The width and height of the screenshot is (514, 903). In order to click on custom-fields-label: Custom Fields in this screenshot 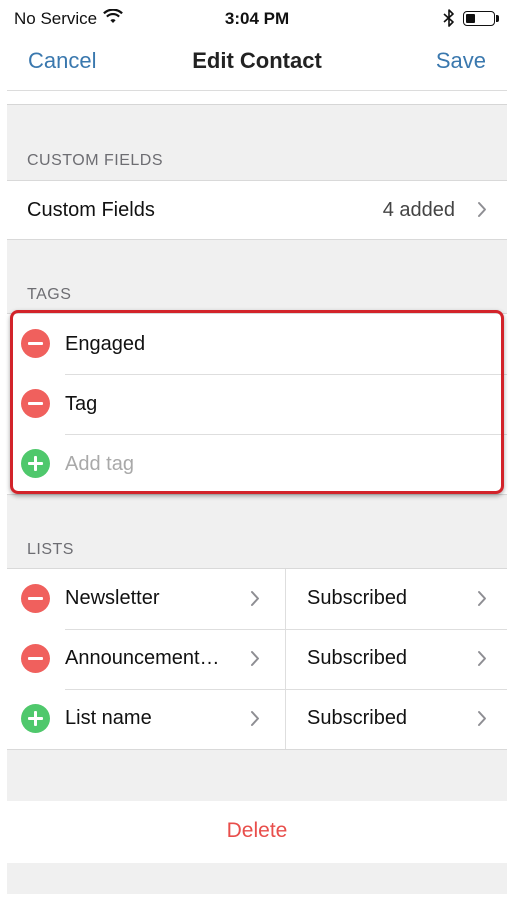, I will do `click(91, 209)`.